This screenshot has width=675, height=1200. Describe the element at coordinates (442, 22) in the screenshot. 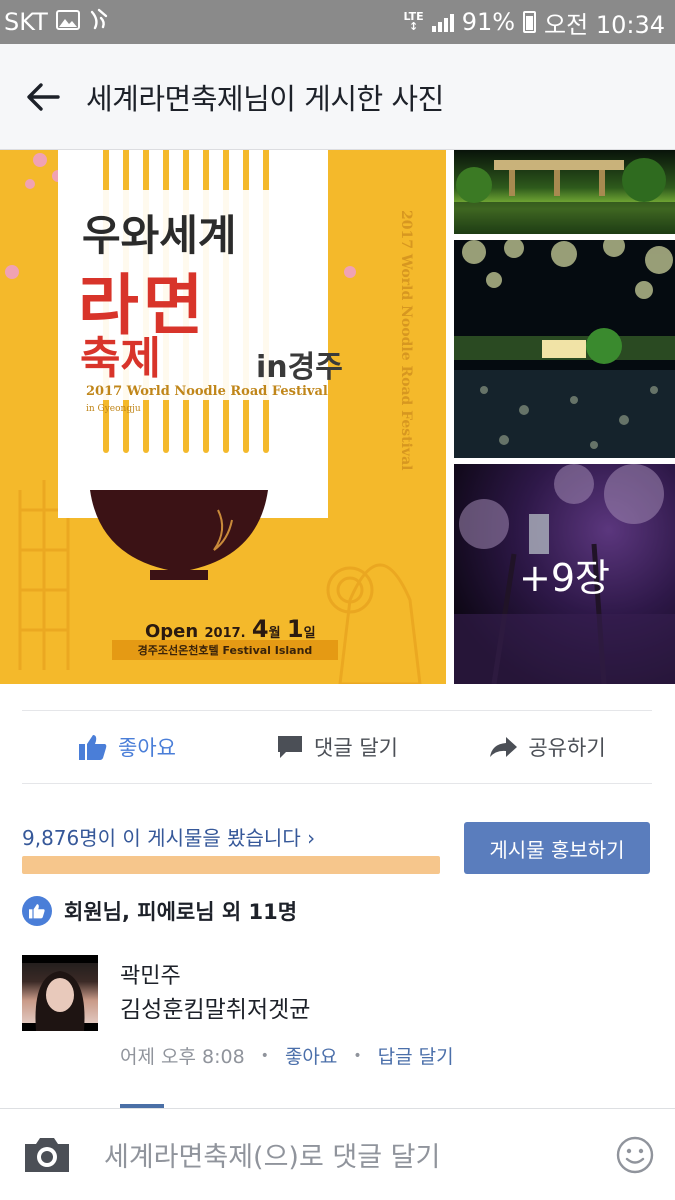

I see `signal-icon` at that location.